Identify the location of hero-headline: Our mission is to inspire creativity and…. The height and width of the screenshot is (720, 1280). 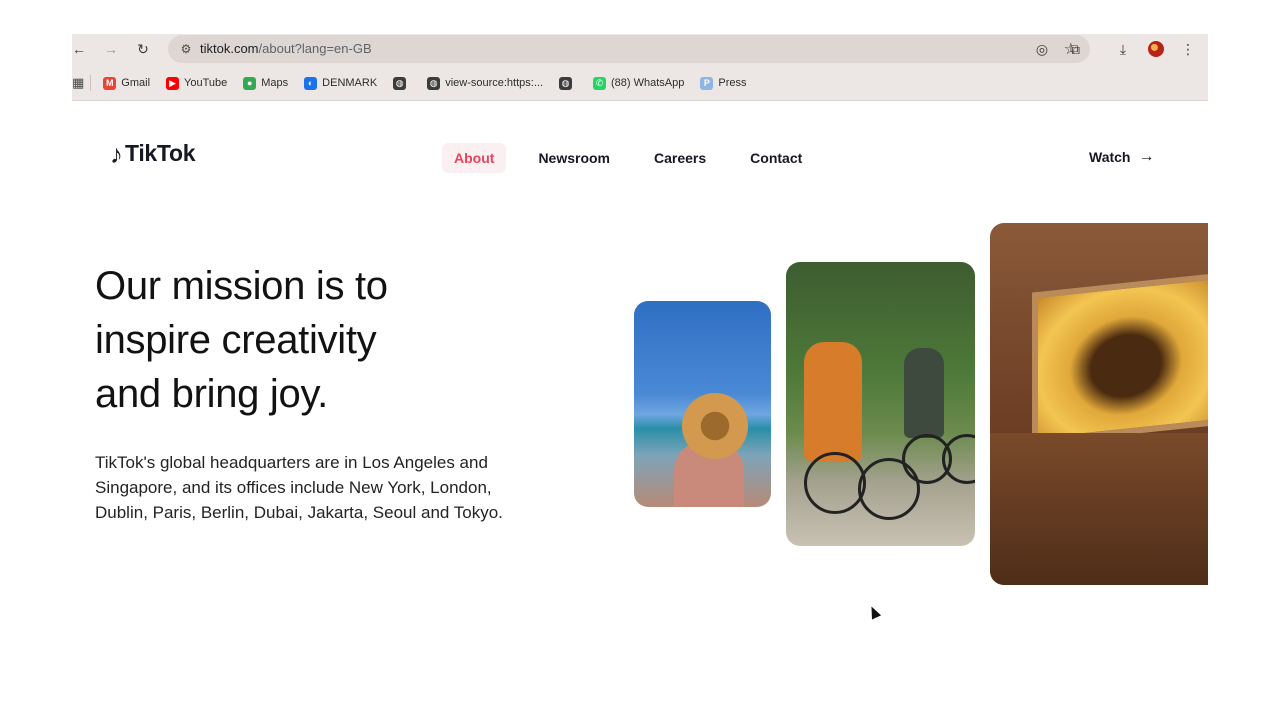
(305, 340).